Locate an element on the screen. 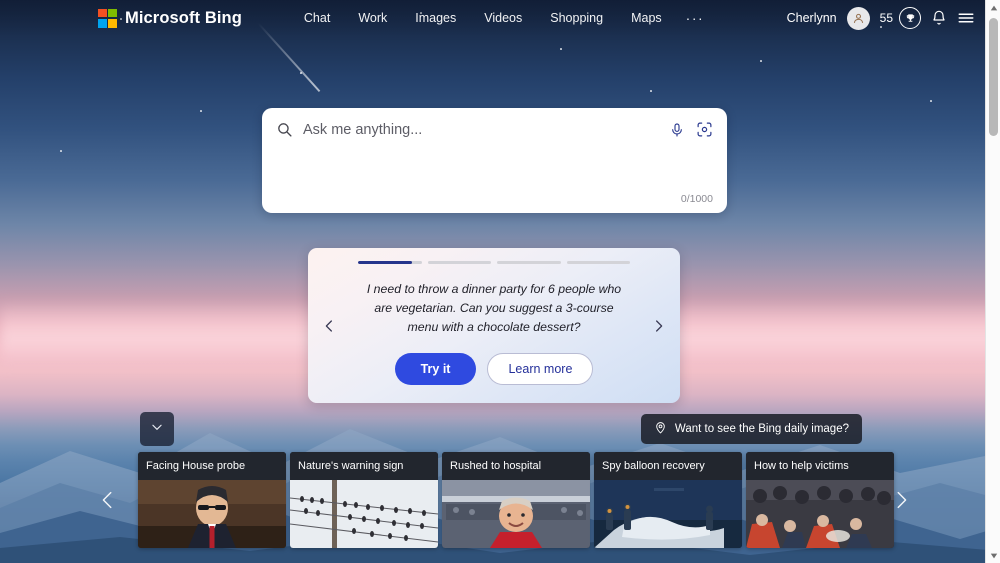 This screenshot has height=563, width=1000. news-card: Spy balloon recovery is located at coordinates (668, 500).